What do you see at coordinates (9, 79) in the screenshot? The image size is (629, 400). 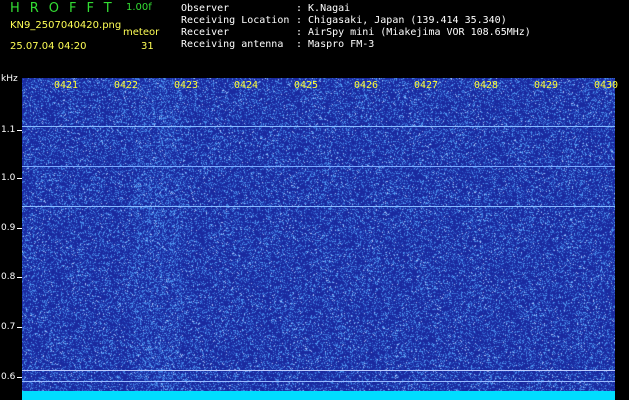 I see `freq-unit-label: kHz` at bounding box center [9, 79].